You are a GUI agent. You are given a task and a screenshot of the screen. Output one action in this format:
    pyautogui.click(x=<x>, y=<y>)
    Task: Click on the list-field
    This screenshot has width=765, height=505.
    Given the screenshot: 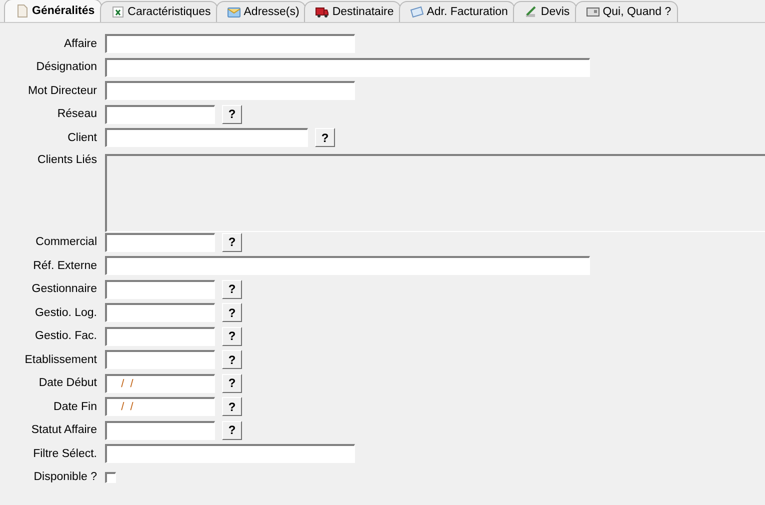 What is the action you would take?
    pyautogui.click(x=435, y=193)
    